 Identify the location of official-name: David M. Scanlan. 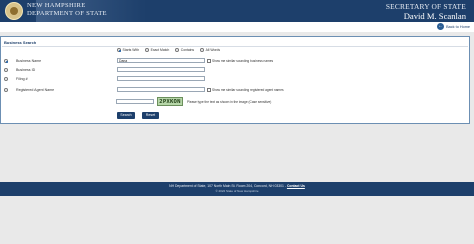
(434, 16).